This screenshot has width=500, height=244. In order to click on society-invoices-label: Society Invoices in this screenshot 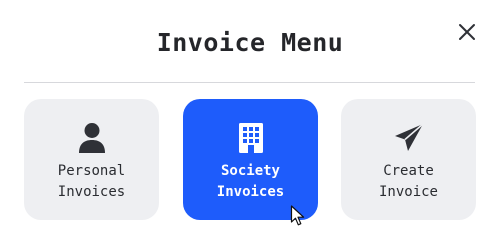, I will do `click(250, 181)`.